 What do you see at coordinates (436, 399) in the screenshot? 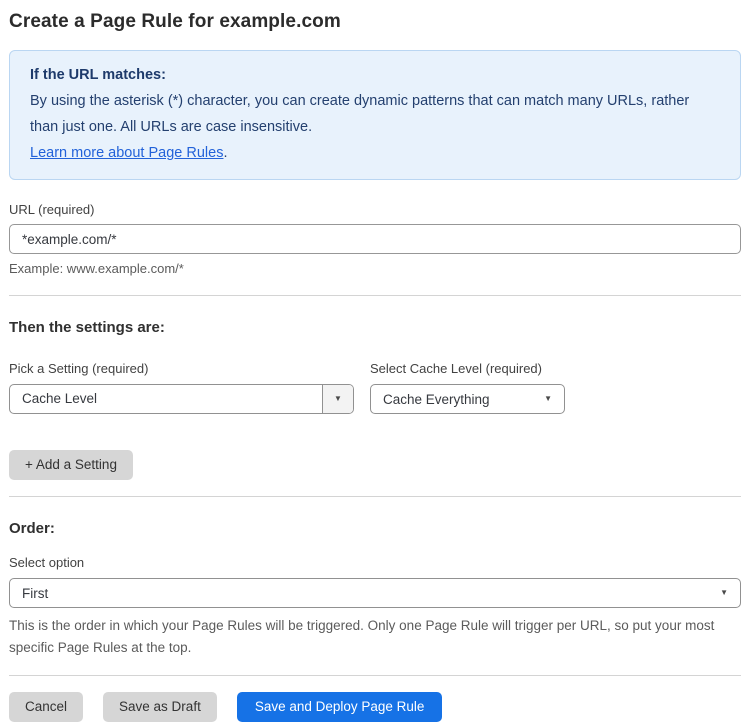
I see `cache-level-value: Cache Everything` at bounding box center [436, 399].